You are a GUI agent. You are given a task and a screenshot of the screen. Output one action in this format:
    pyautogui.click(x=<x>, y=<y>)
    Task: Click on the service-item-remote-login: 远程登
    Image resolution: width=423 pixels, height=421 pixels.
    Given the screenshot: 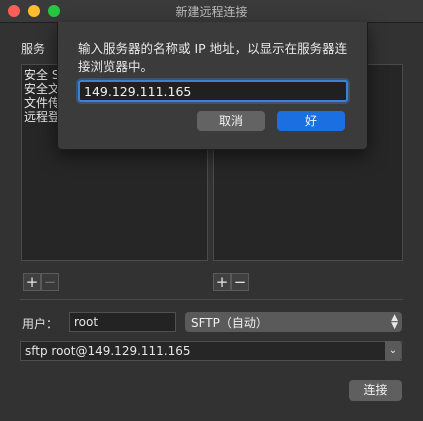 What is the action you would take?
    pyautogui.click(x=42, y=117)
    